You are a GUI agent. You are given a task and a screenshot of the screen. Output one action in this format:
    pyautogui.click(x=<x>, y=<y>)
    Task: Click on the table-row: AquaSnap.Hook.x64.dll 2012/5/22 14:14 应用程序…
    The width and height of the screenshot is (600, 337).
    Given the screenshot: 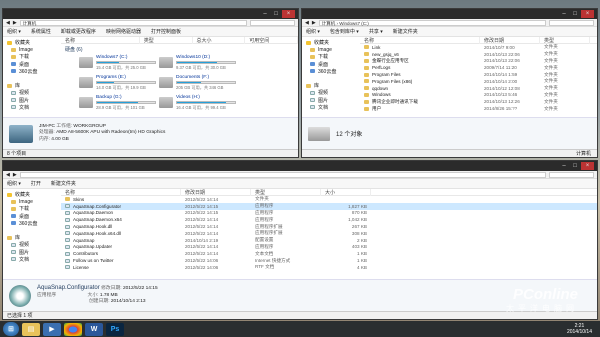 What is the action you would take?
    pyautogui.click(x=329, y=233)
    